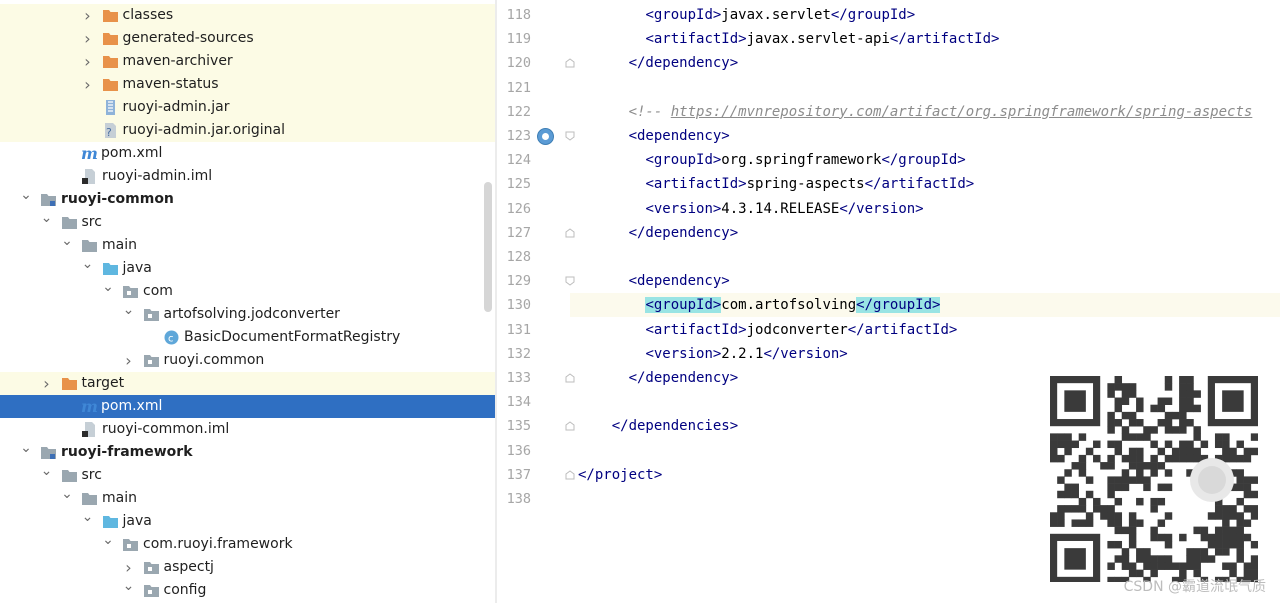 The image size is (1280, 603). What do you see at coordinates (742, 353) in the screenshot?
I see `code-token: 2.2.1` at bounding box center [742, 353].